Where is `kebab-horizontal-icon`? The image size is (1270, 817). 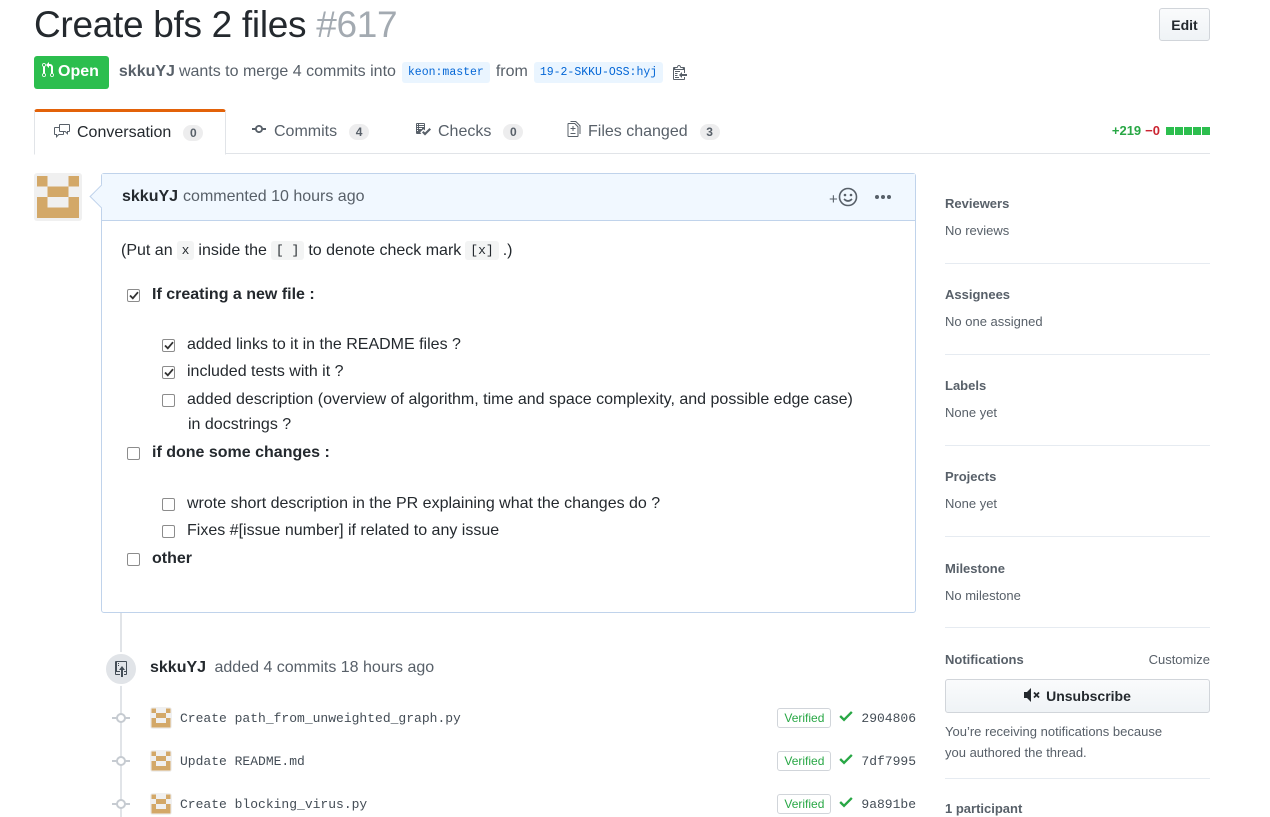 kebab-horizontal-icon is located at coordinates (883, 194).